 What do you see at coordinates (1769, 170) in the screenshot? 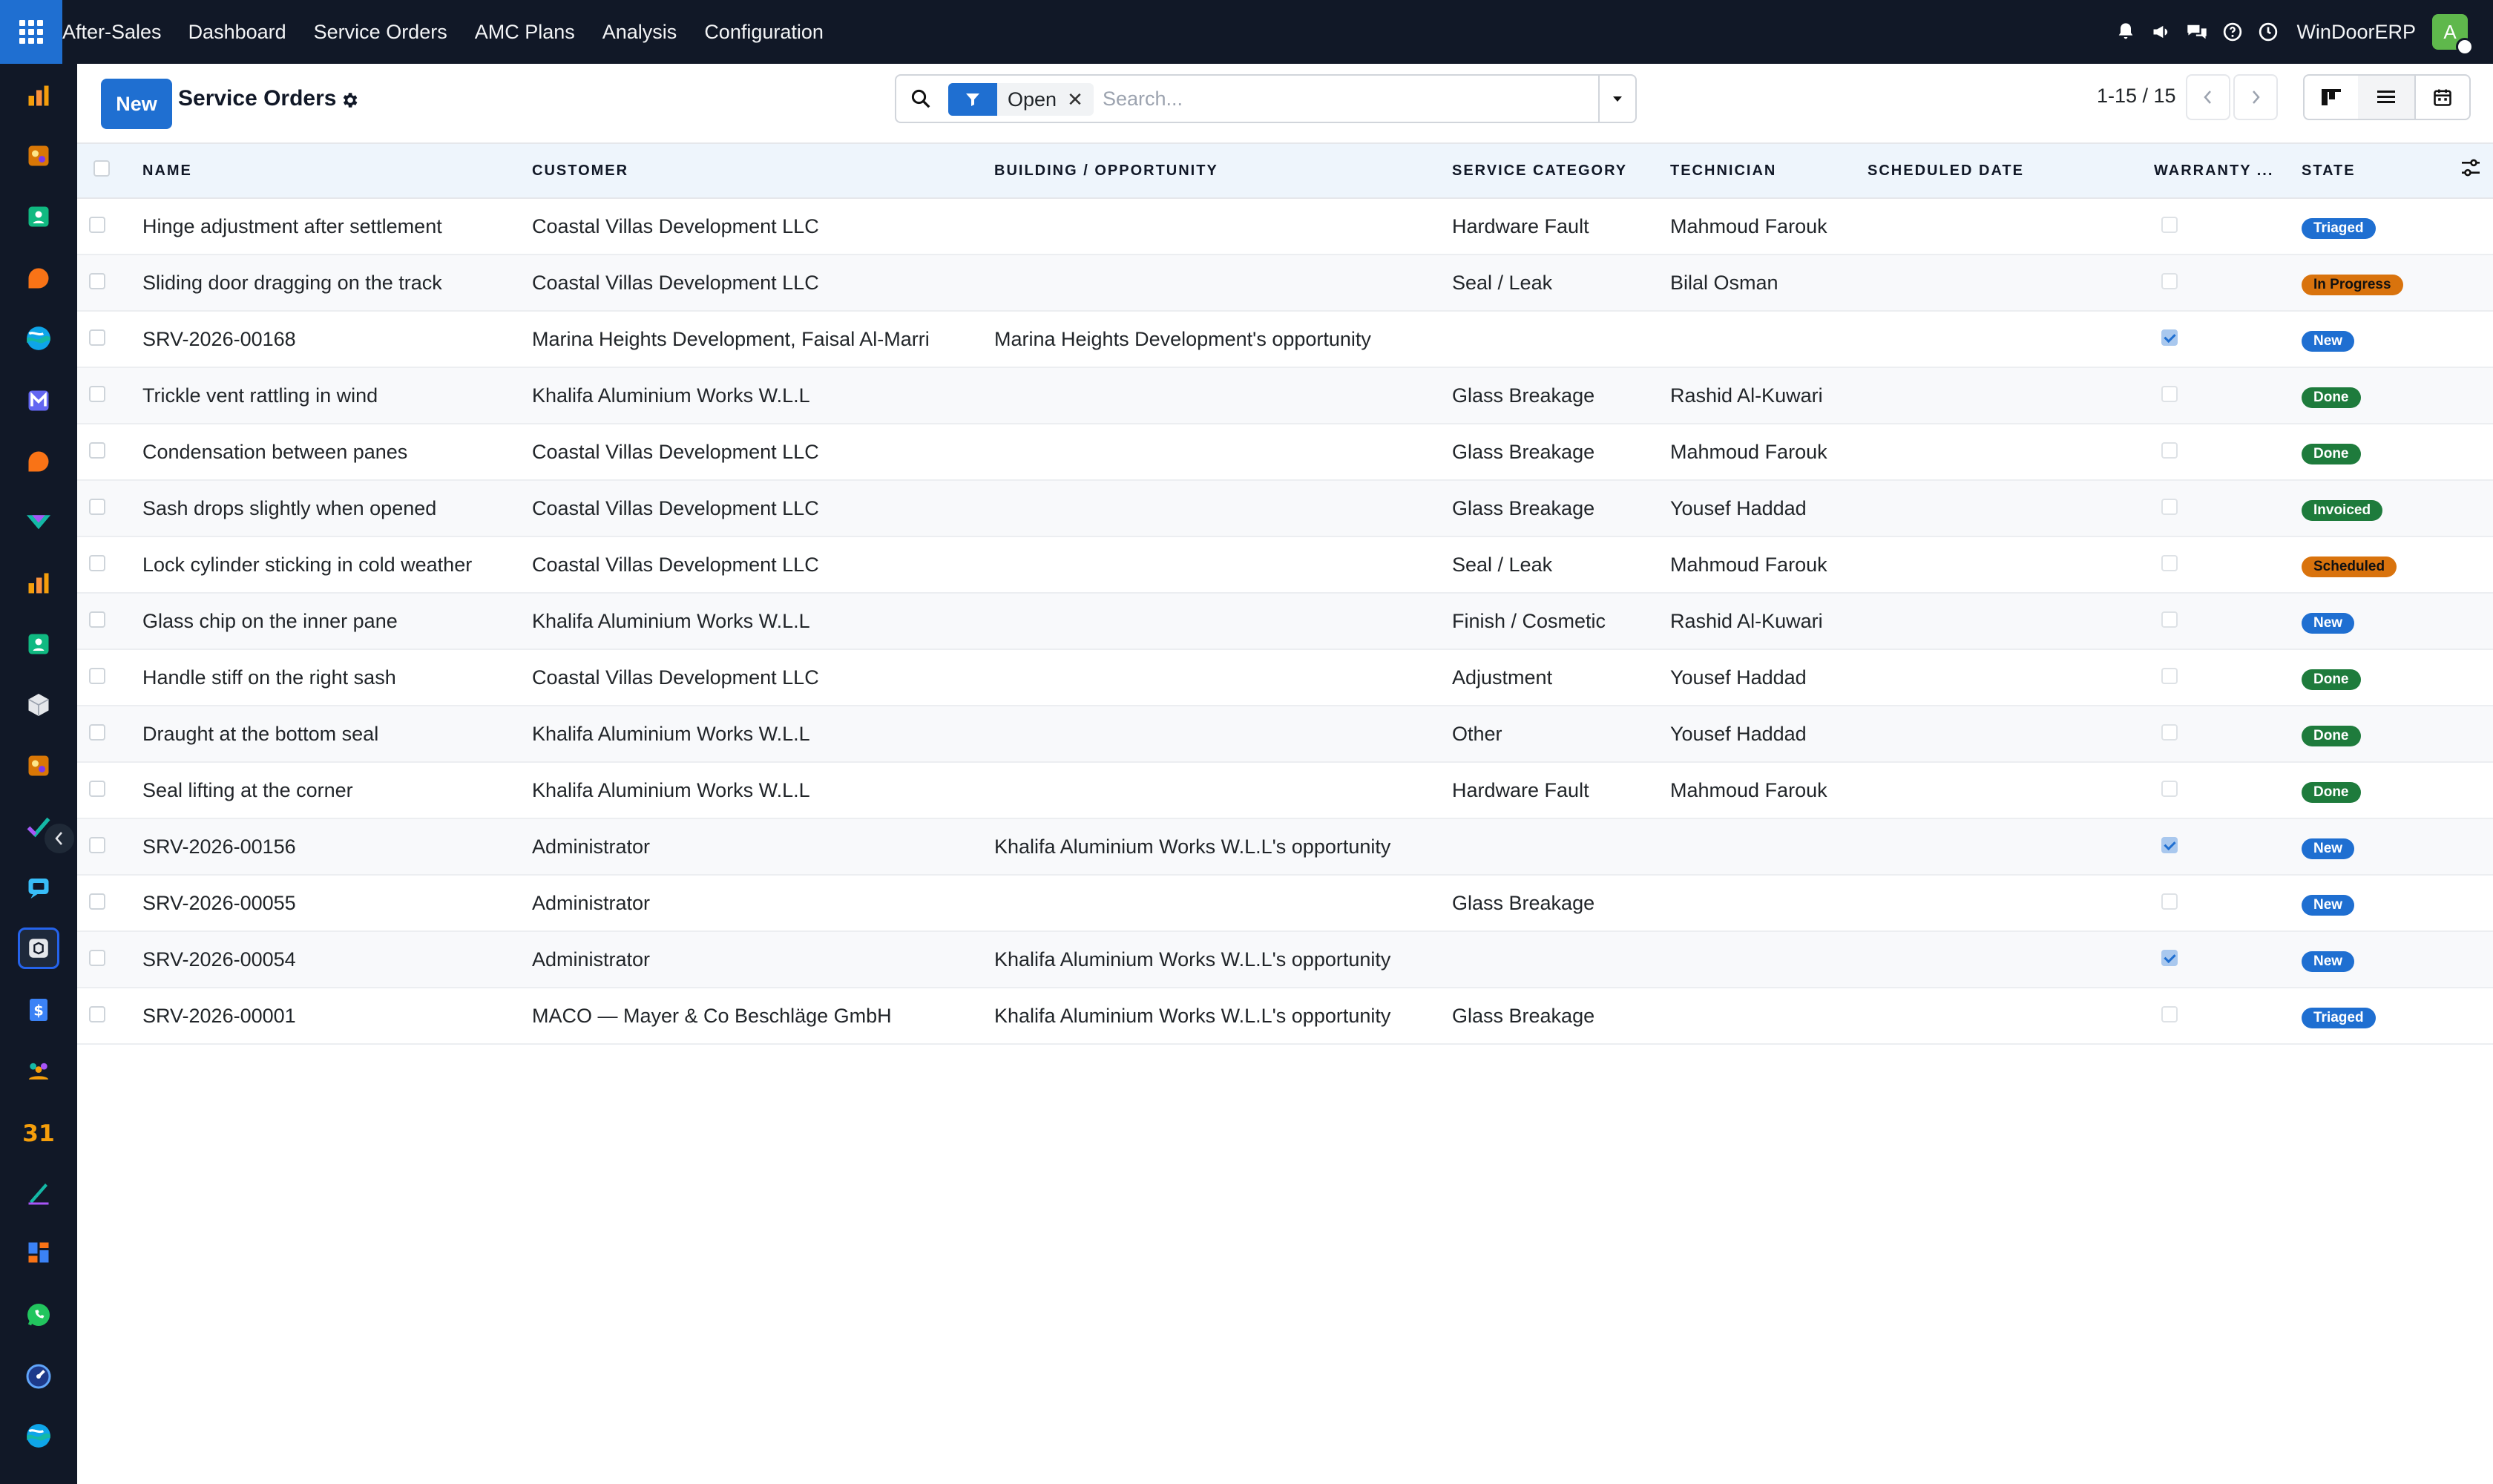
I see `col-header-technician: TECHNICIAN` at bounding box center [1769, 170].